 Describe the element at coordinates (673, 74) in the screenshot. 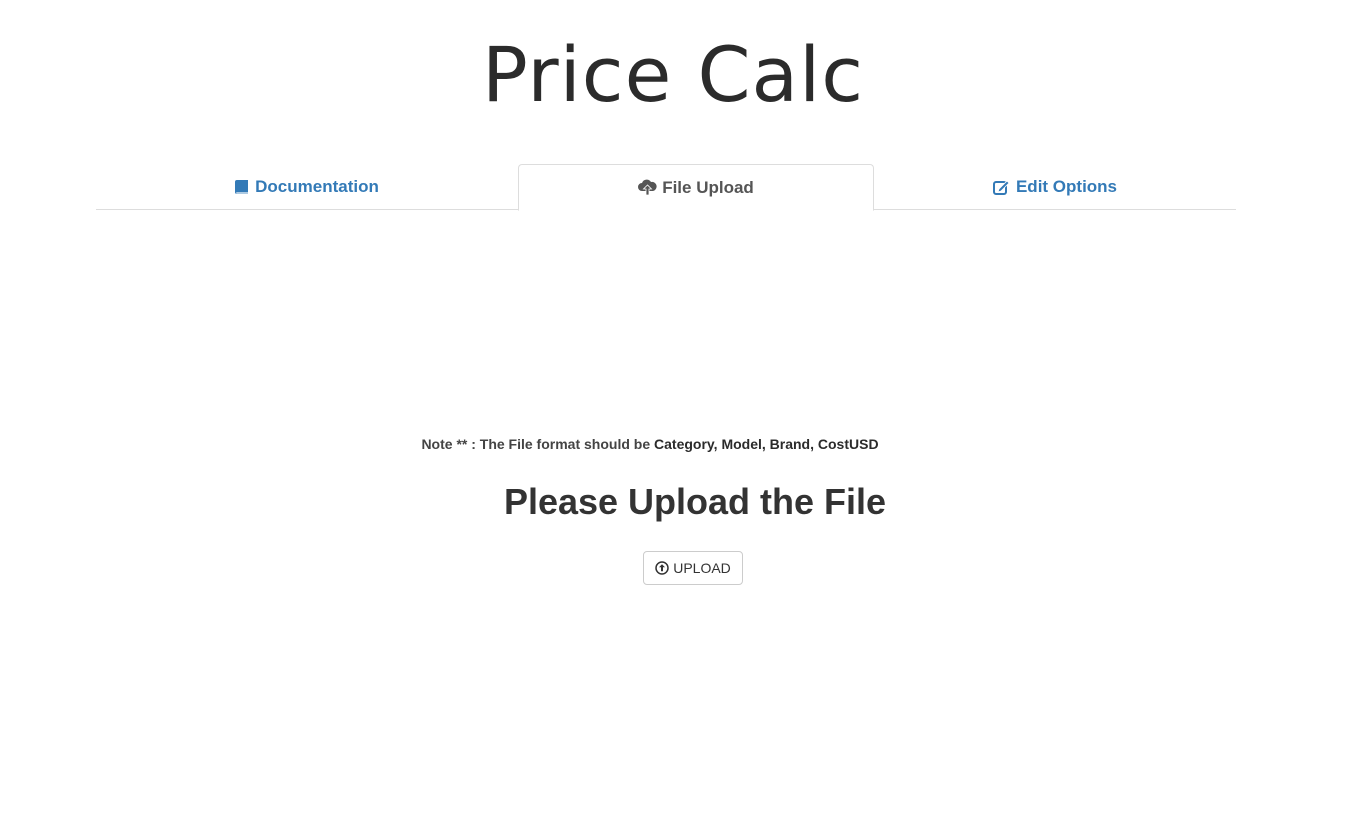

I see `app-title: Price Calc` at that location.